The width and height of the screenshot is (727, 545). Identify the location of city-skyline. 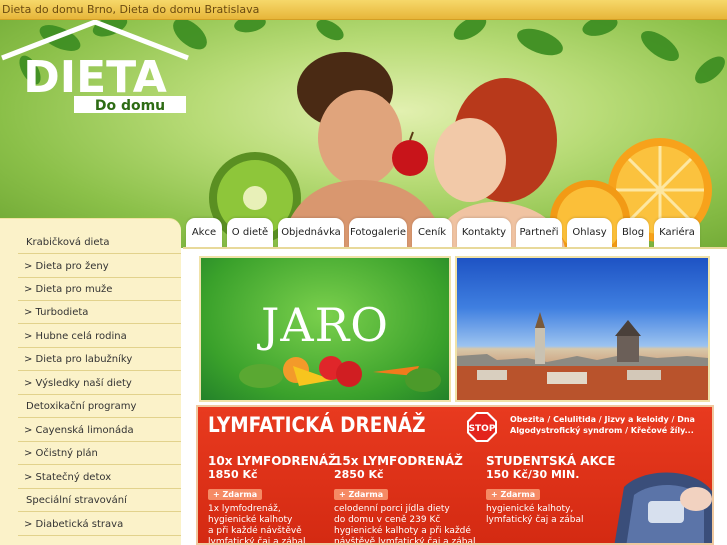
(582, 356).